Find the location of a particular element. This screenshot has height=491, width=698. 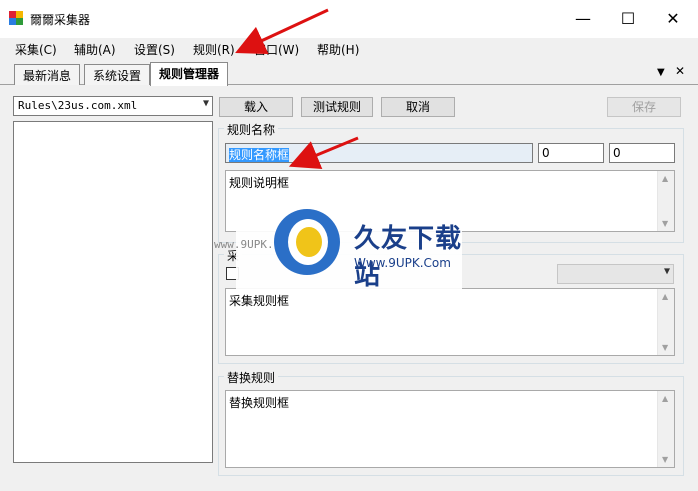

tab-system-settings: 系统设置 is located at coordinates (117, 74).